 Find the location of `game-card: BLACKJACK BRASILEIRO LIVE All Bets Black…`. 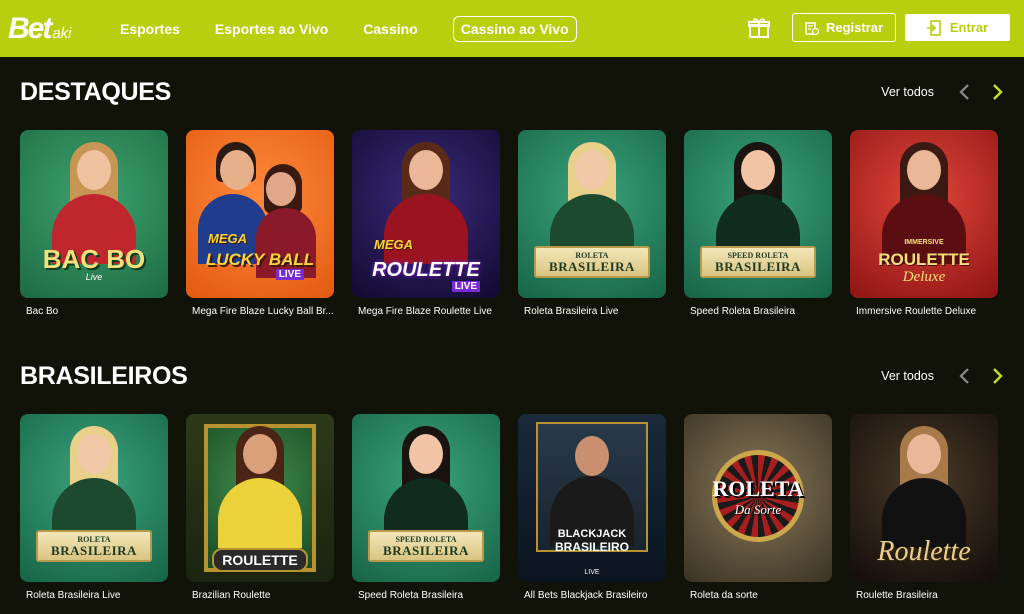

game-card: BLACKJACK BRASILEIRO LIVE All Bets Black… is located at coordinates (592, 507).